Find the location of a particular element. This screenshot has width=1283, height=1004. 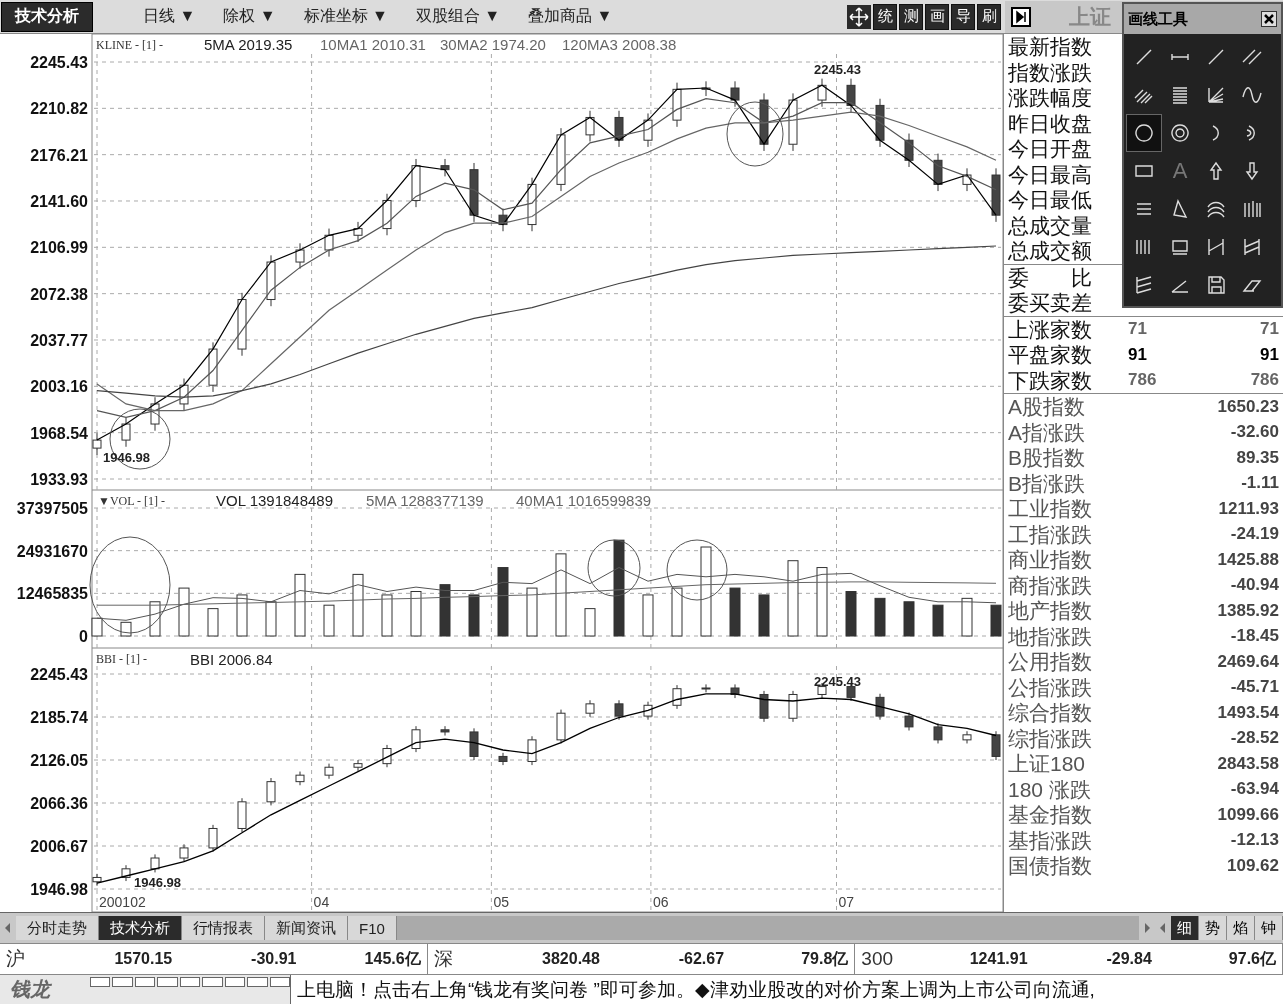

low-label: 1946.98 is located at coordinates (126, 457).